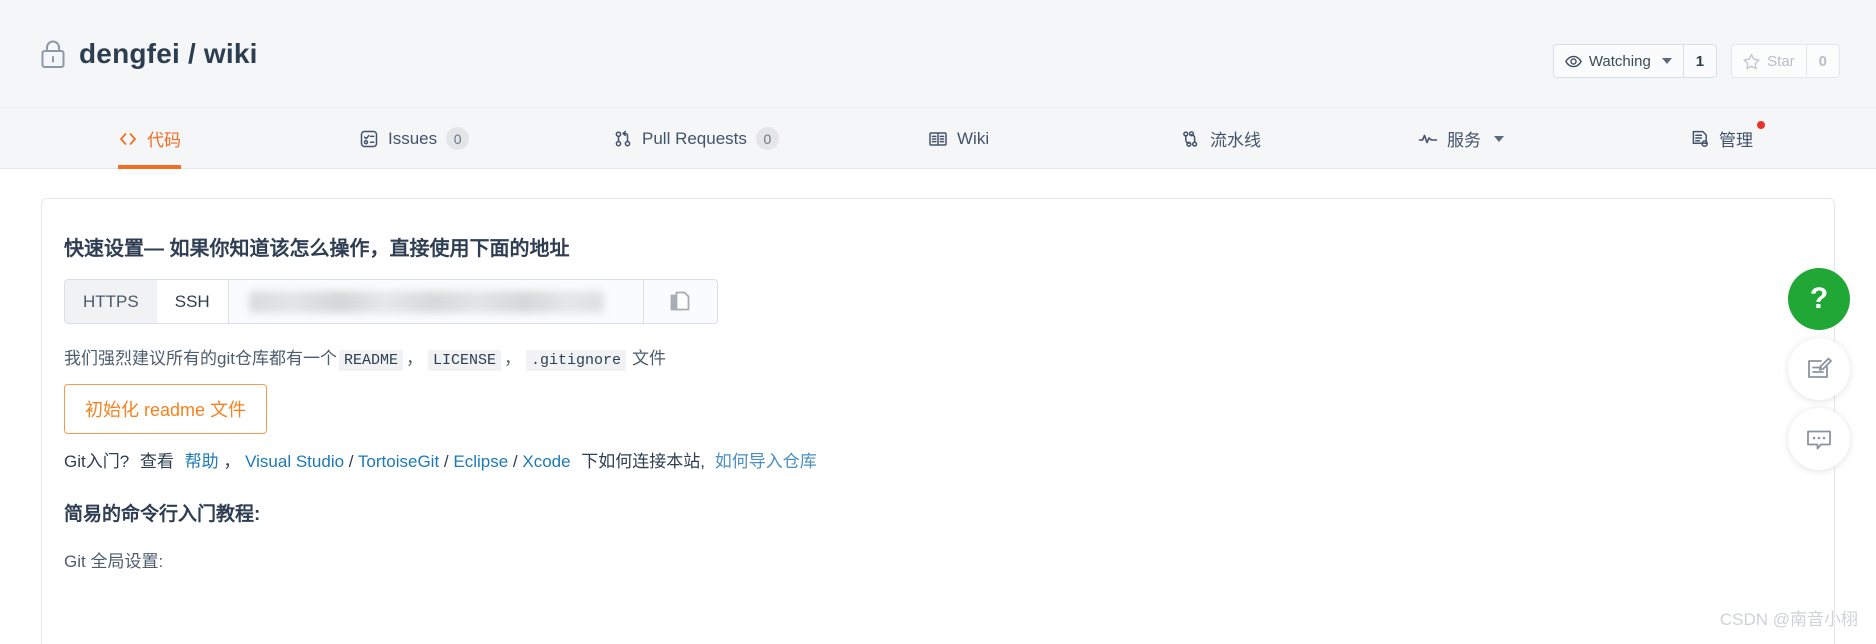 This screenshot has width=1876, height=644. I want to click on git-intro-lead: Git入门?, so click(97, 461).